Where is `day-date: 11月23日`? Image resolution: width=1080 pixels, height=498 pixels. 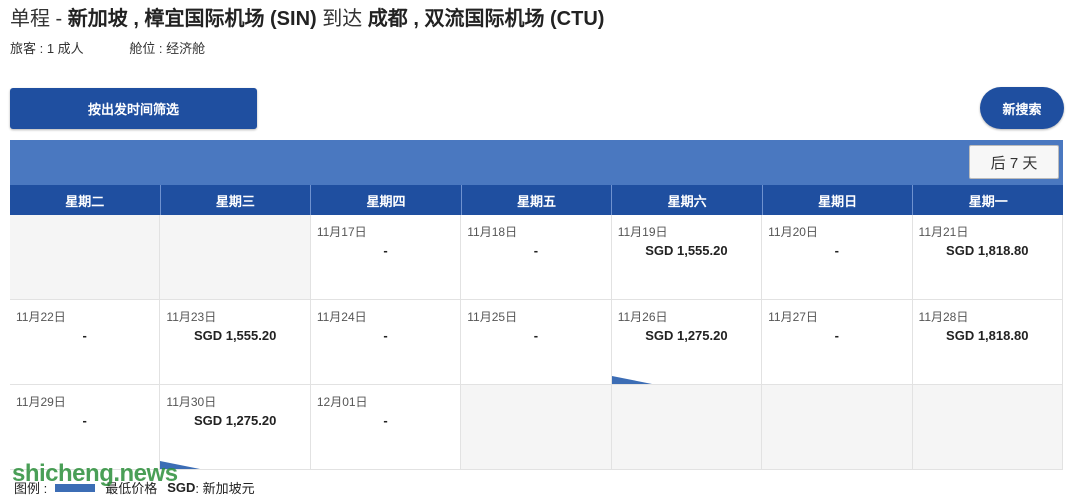 day-date: 11月23日 is located at coordinates (191, 317).